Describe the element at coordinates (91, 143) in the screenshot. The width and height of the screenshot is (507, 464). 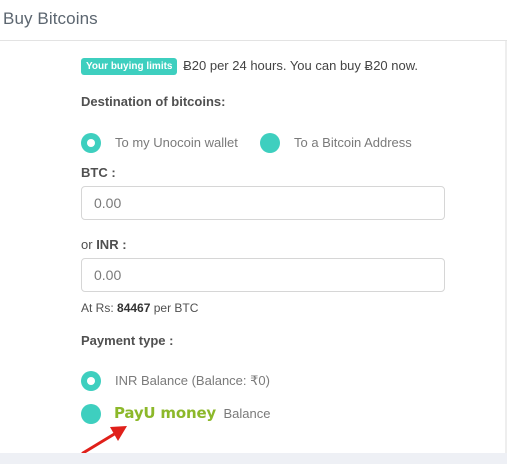
I see `radio-unocoin-wallet` at that location.